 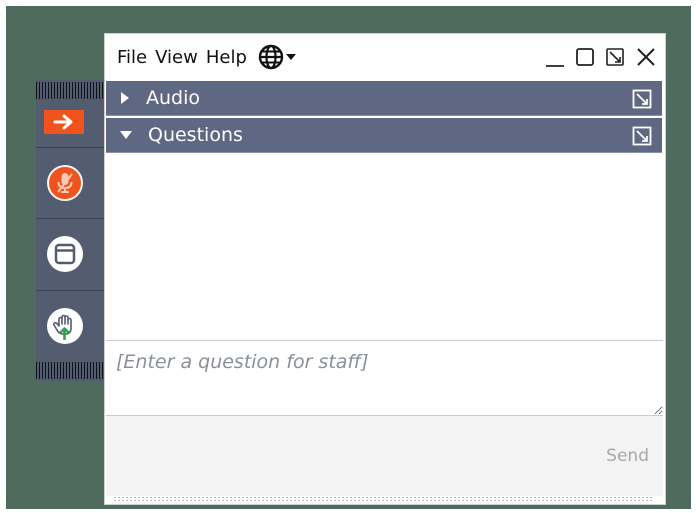 I want to click on drag-handle-top, so click(x=70, y=90).